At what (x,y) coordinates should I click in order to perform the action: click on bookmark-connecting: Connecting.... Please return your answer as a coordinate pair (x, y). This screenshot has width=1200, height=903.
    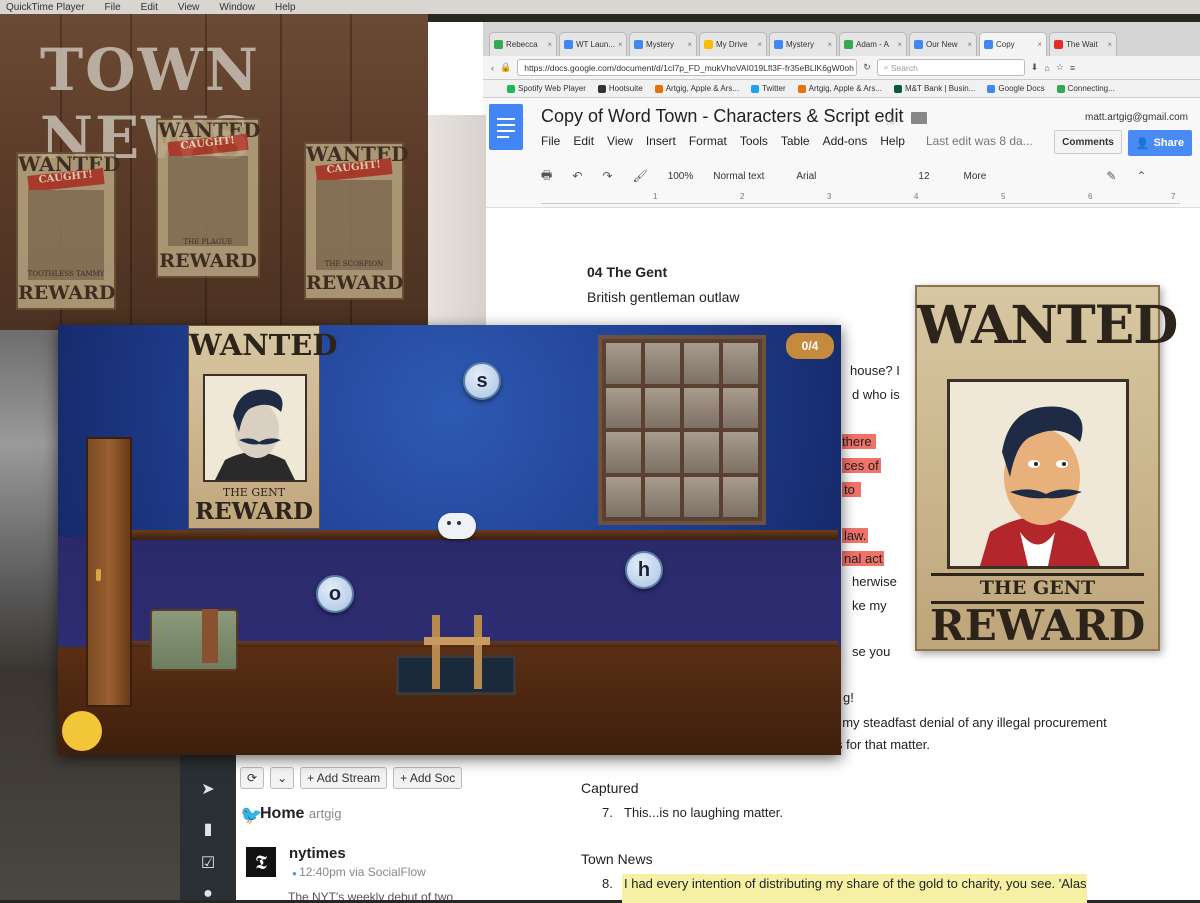
    Looking at the image, I should click on (1085, 88).